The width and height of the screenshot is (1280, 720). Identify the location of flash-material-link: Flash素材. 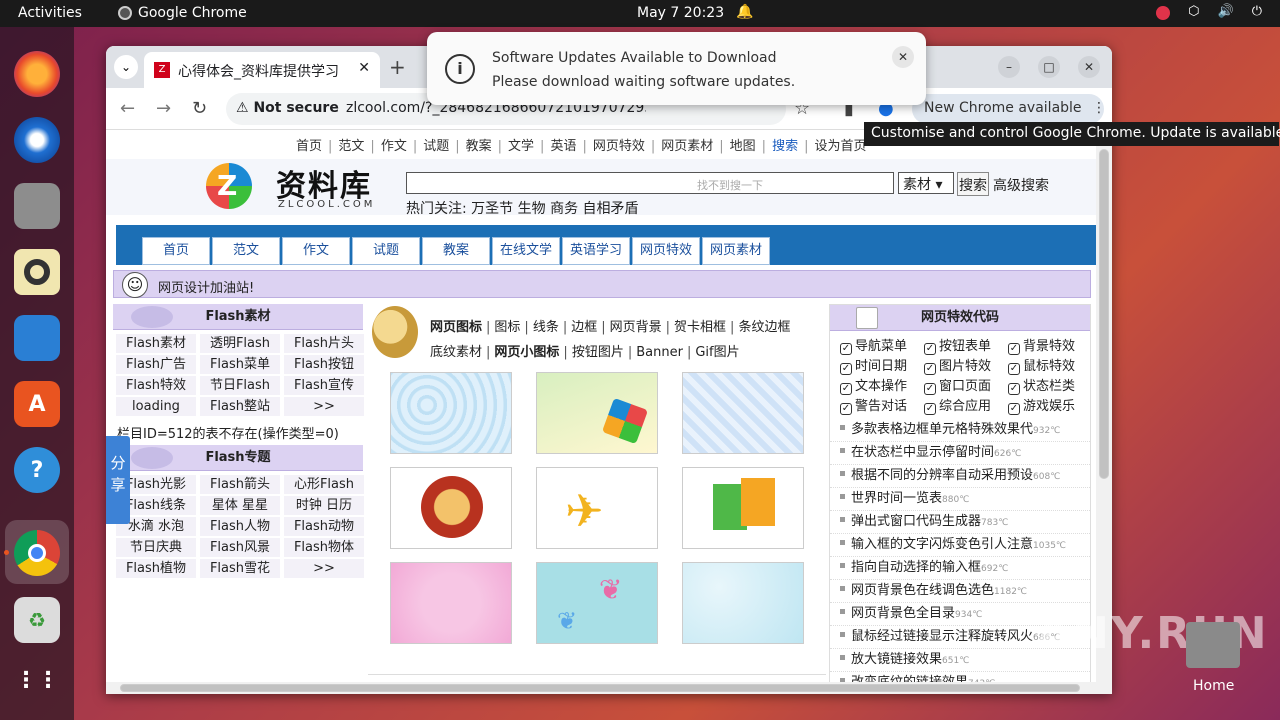
(156, 343).